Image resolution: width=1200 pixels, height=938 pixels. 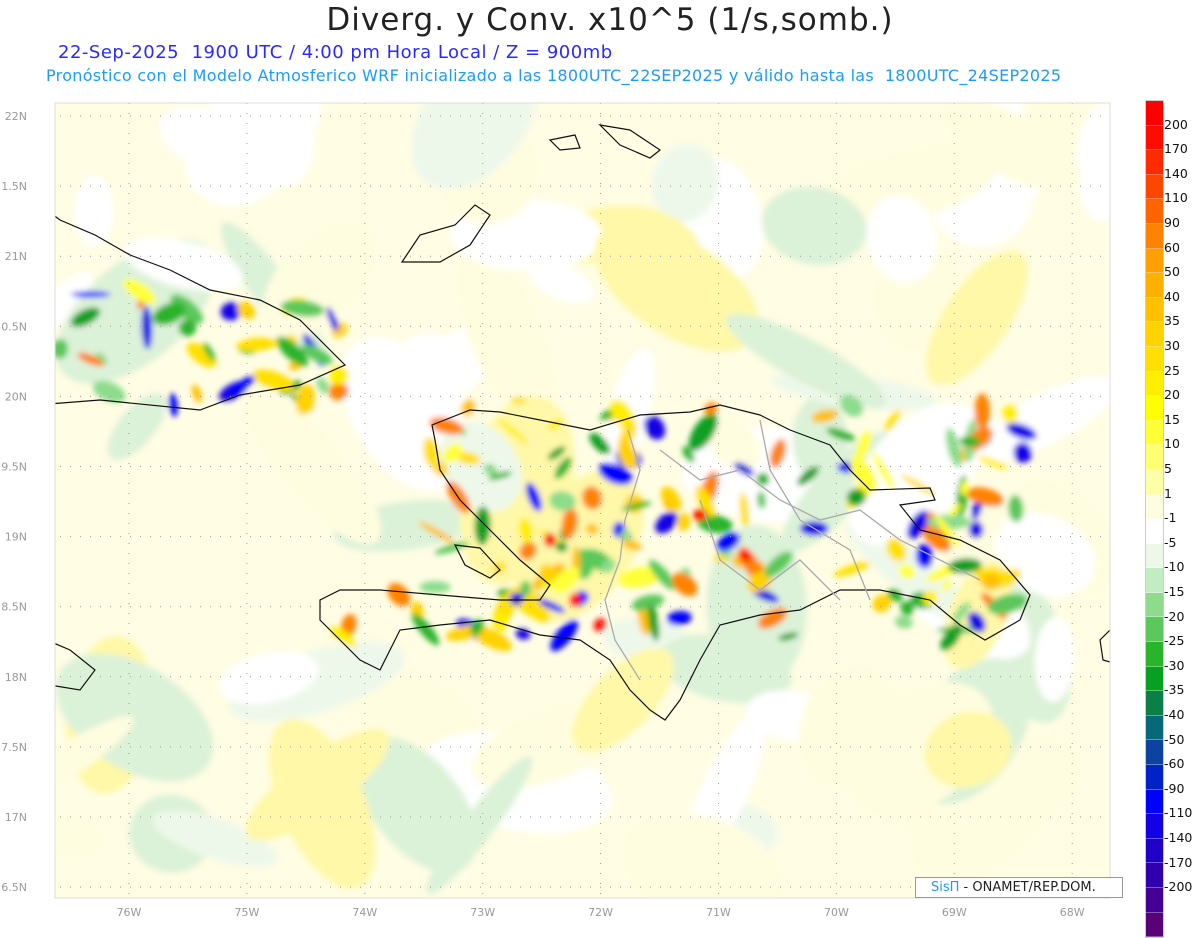 I want to click on lat-label: 19N, so click(x=16, y=537).